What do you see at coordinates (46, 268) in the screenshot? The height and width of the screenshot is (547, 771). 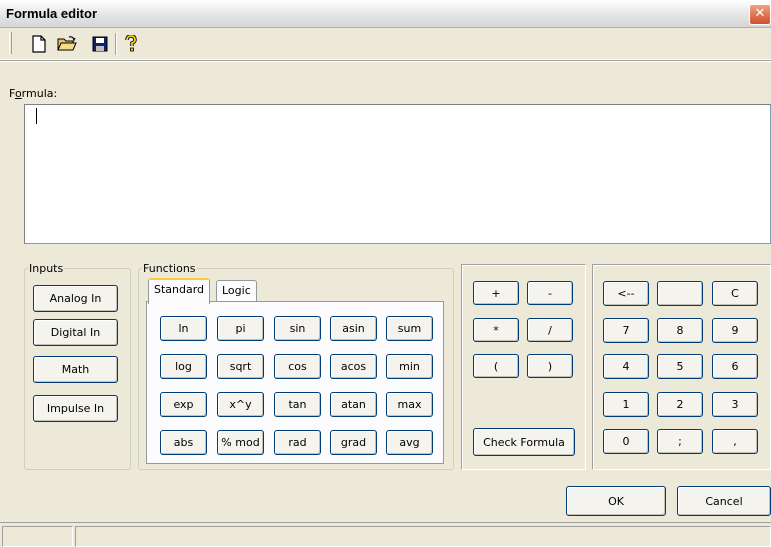 I see `inputs-legend: Inputs` at bounding box center [46, 268].